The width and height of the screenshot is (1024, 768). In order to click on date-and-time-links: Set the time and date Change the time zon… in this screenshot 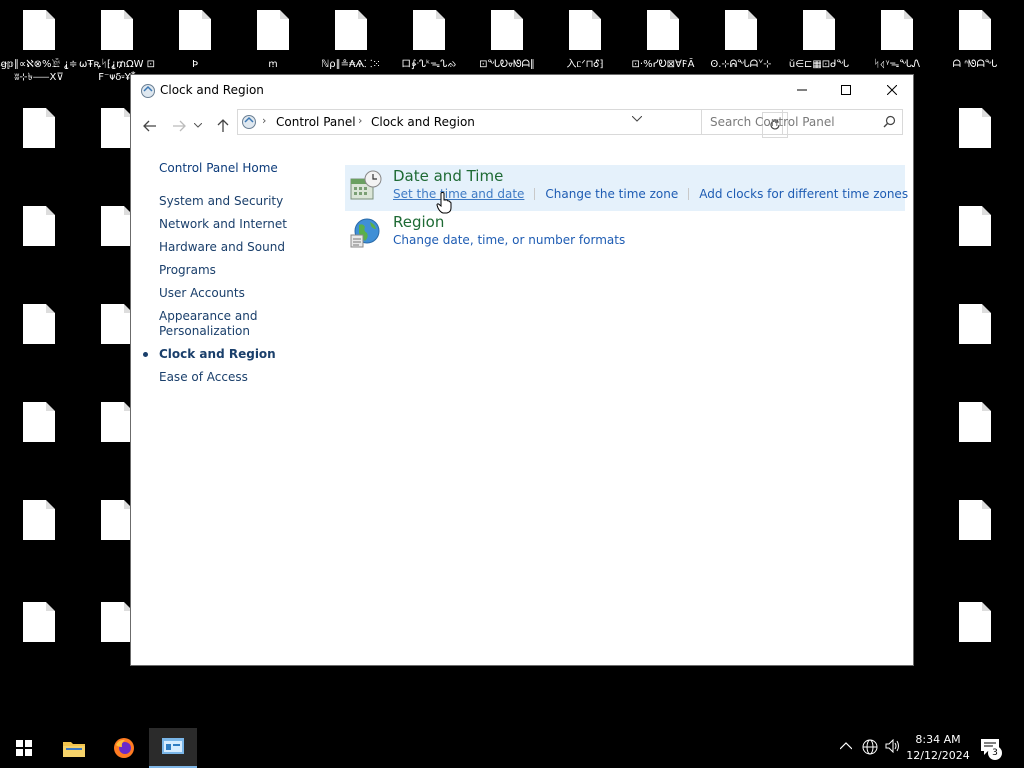, I will do `click(650, 194)`.